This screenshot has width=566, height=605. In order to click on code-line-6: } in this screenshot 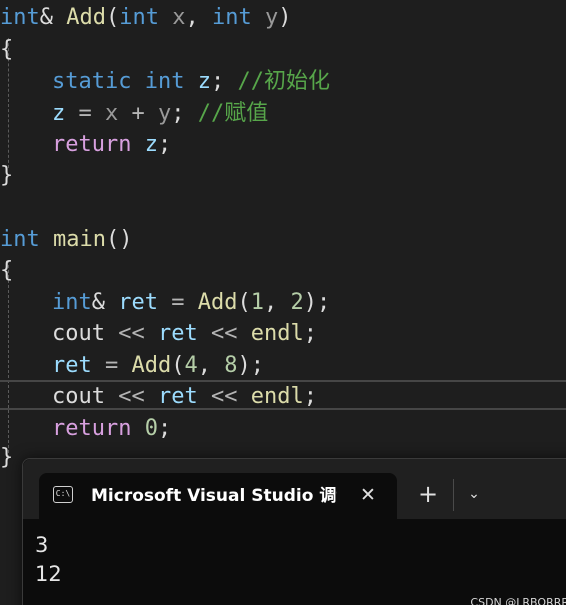, I will do `click(6, 176)`.